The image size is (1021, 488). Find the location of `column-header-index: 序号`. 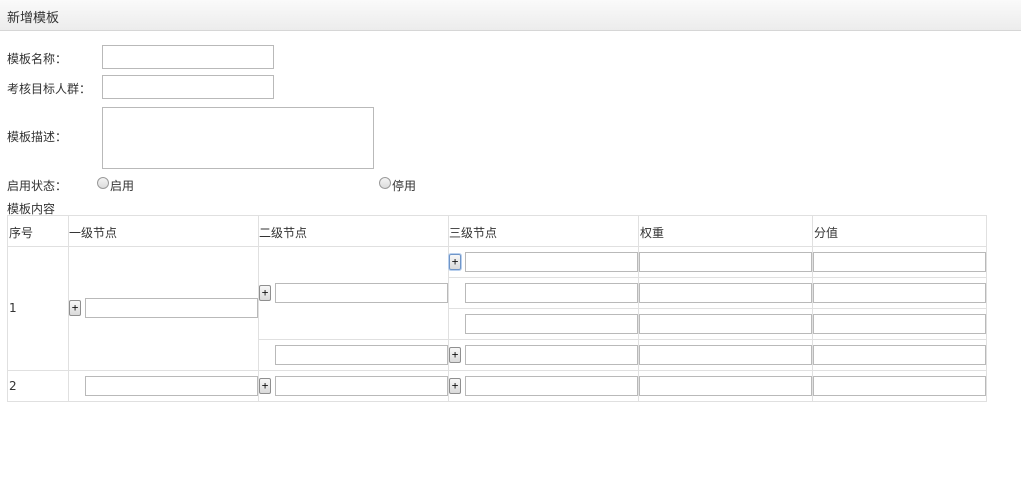

column-header-index: 序号 is located at coordinates (21, 233).